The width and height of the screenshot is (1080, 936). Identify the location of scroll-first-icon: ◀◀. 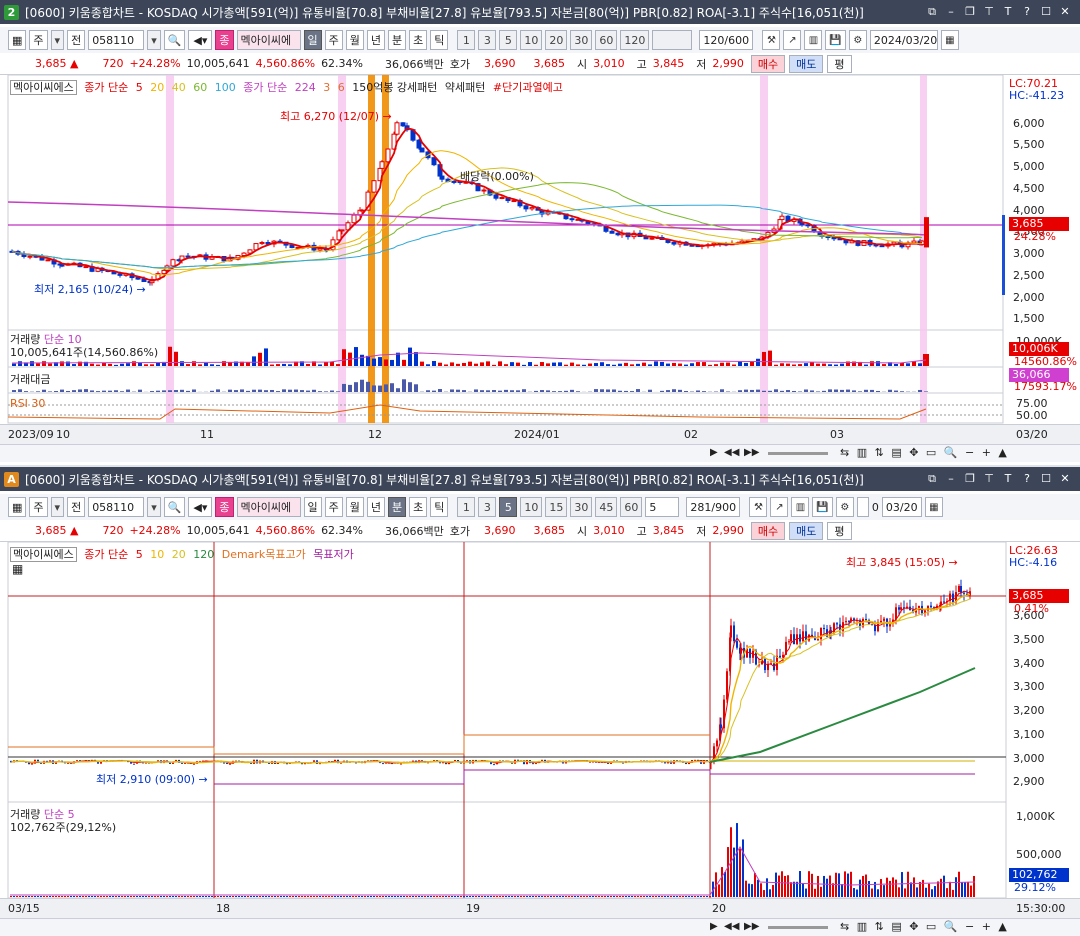
(731, 452).